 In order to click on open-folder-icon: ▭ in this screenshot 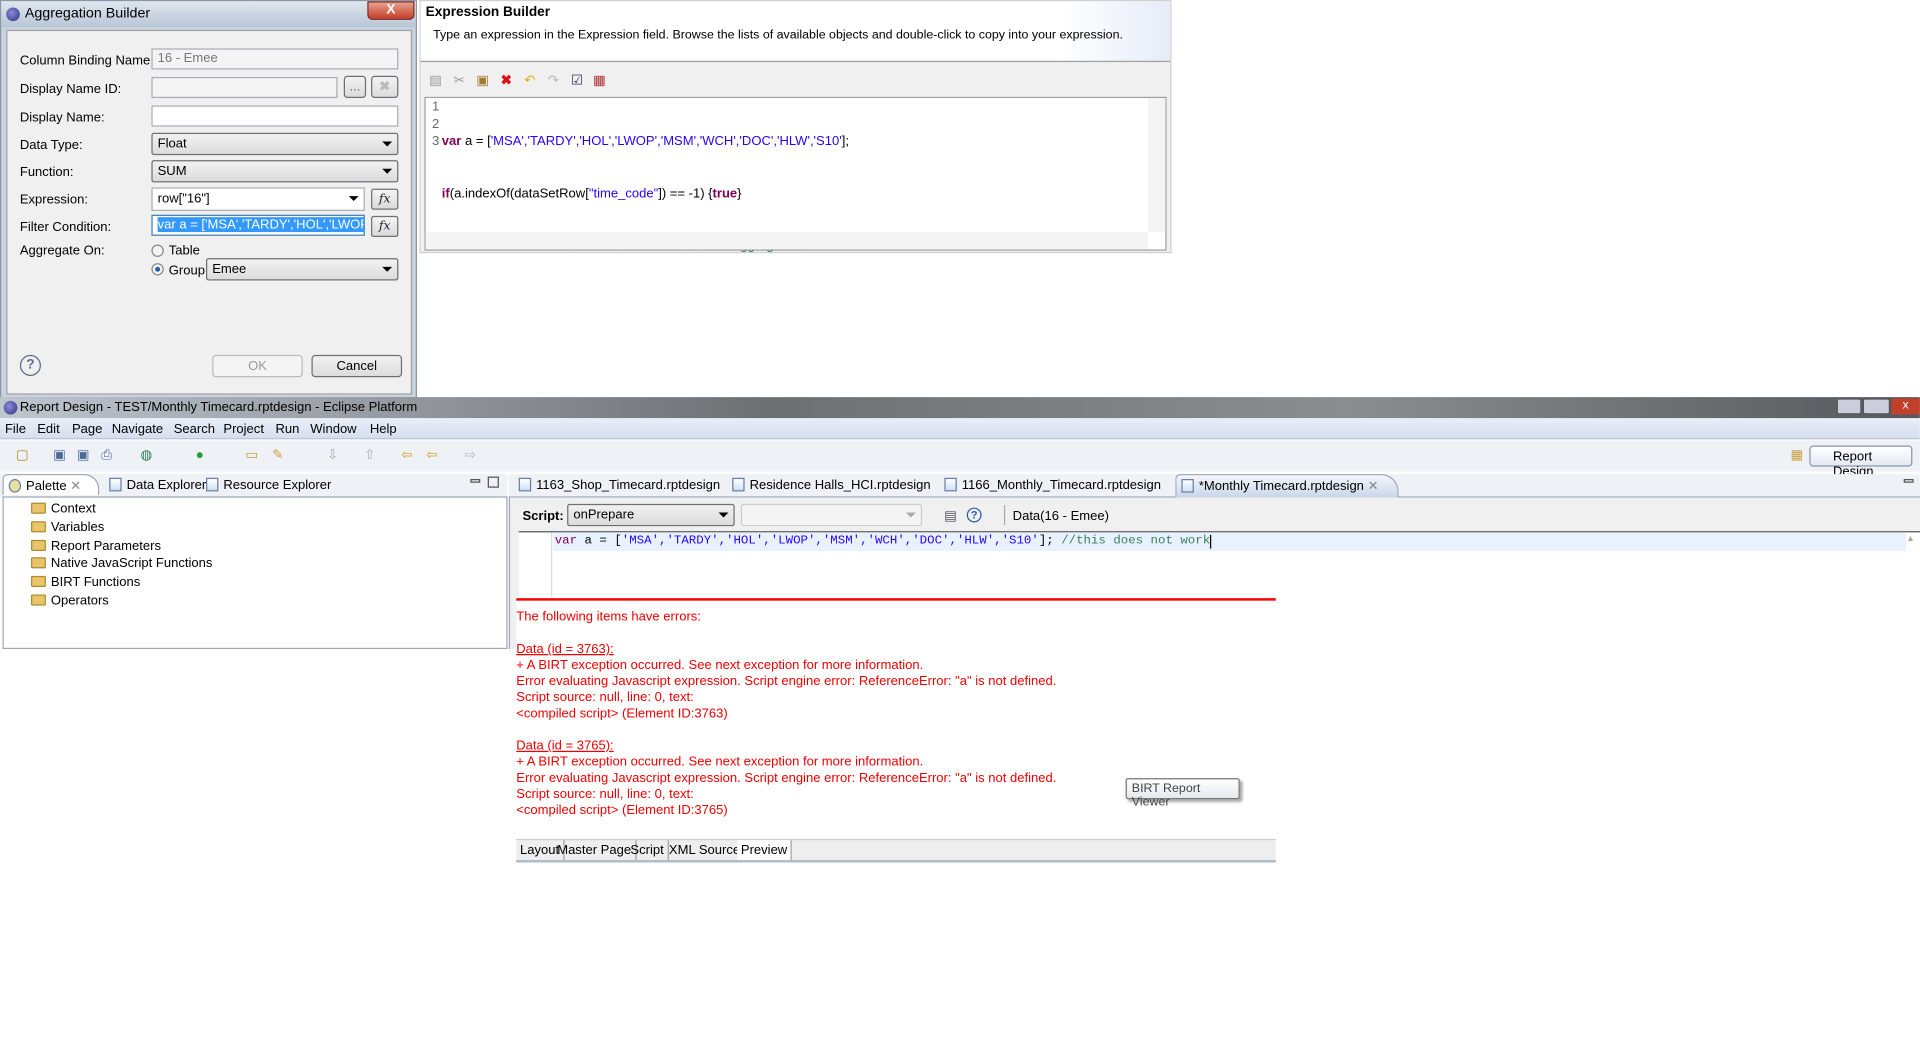, I will do `click(251, 455)`.